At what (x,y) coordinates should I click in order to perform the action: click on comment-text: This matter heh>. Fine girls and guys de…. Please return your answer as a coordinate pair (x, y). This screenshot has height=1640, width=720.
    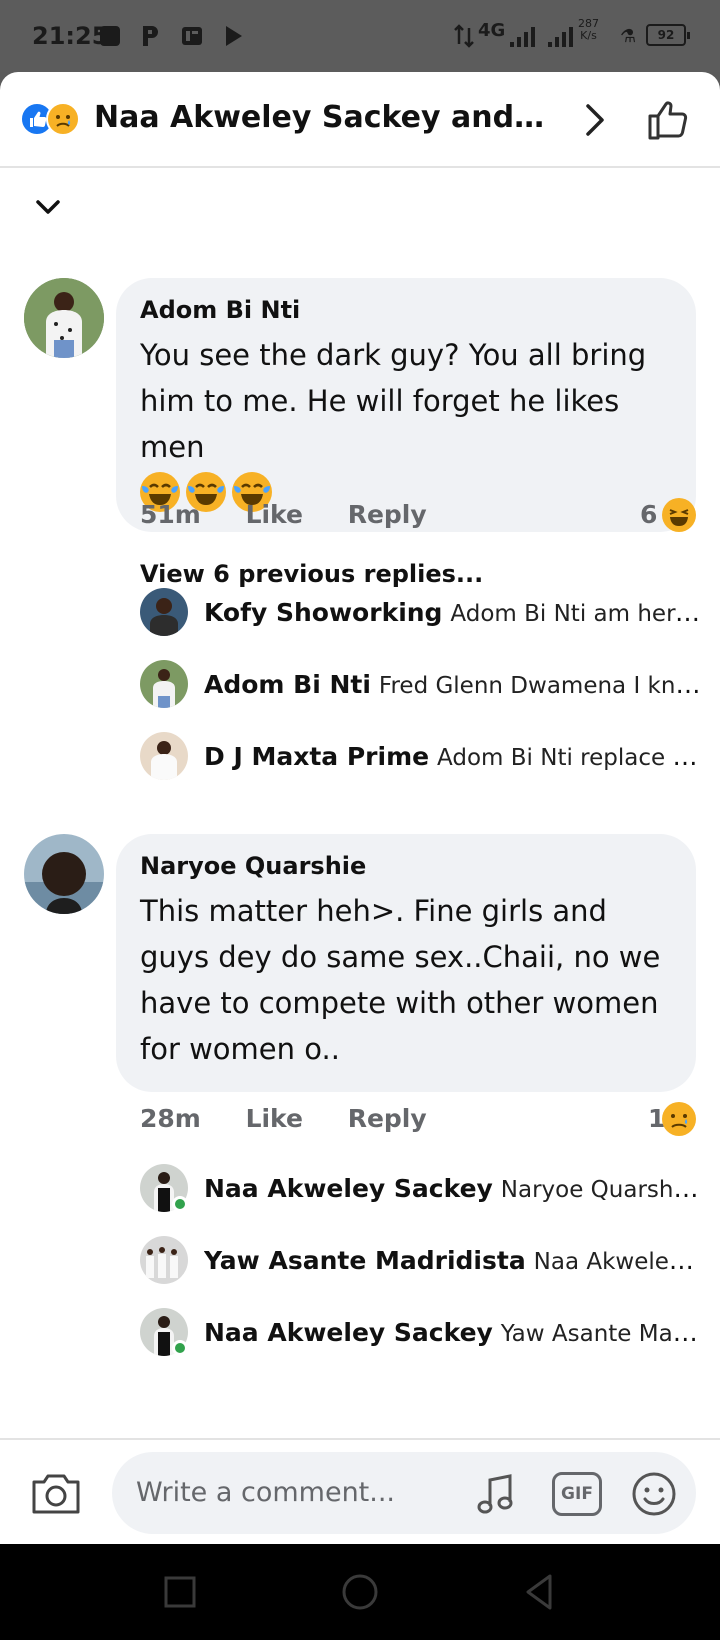
    Looking at the image, I should click on (400, 980).